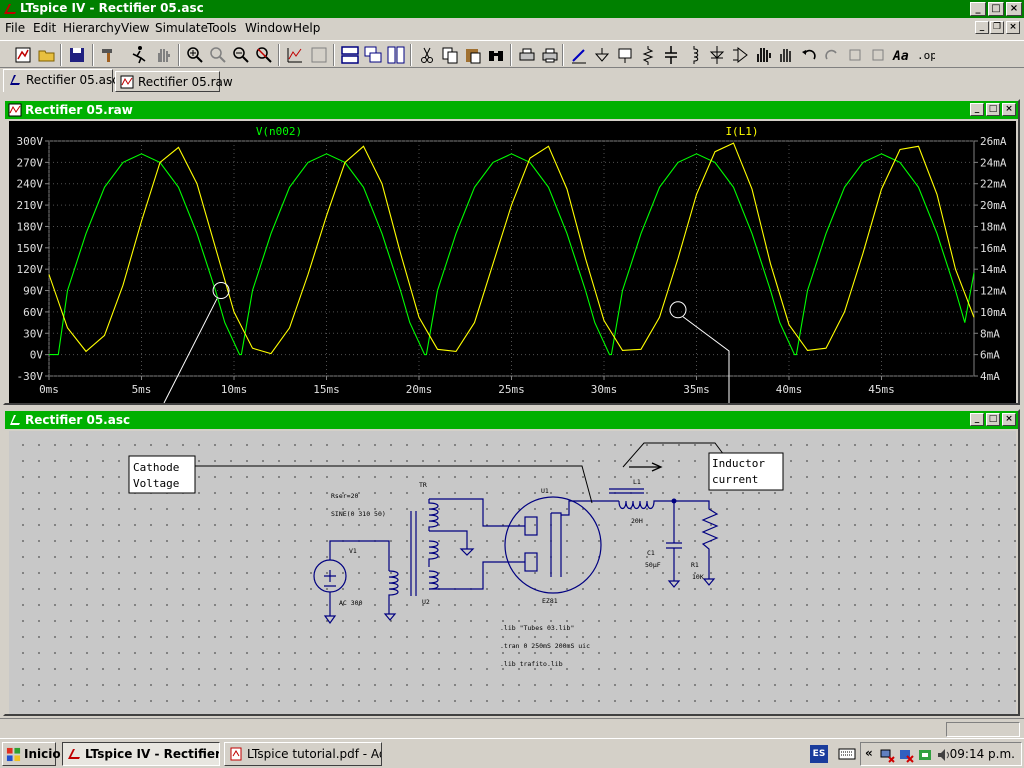  What do you see at coordinates (941, 754) in the screenshot?
I see `system-tray: « 09:14 p.m.` at bounding box center [941, 754].